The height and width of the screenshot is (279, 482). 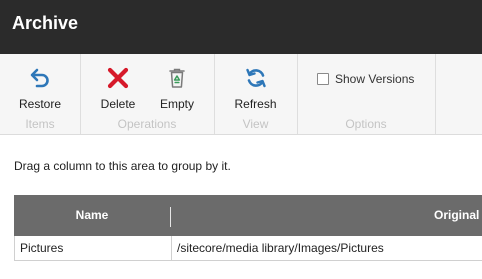 I want to click on refresh-button: Refresh, so click(x=255, y=88).